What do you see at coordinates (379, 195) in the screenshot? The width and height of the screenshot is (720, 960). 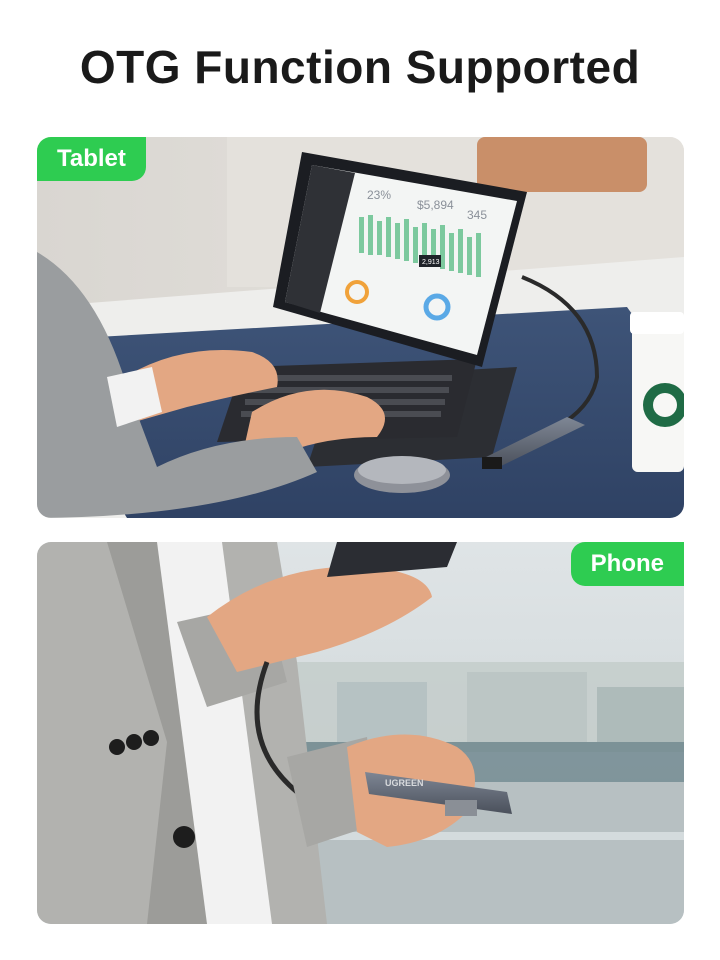 I see `screen-stat-1: 23%` at bounding box center [379, 195].